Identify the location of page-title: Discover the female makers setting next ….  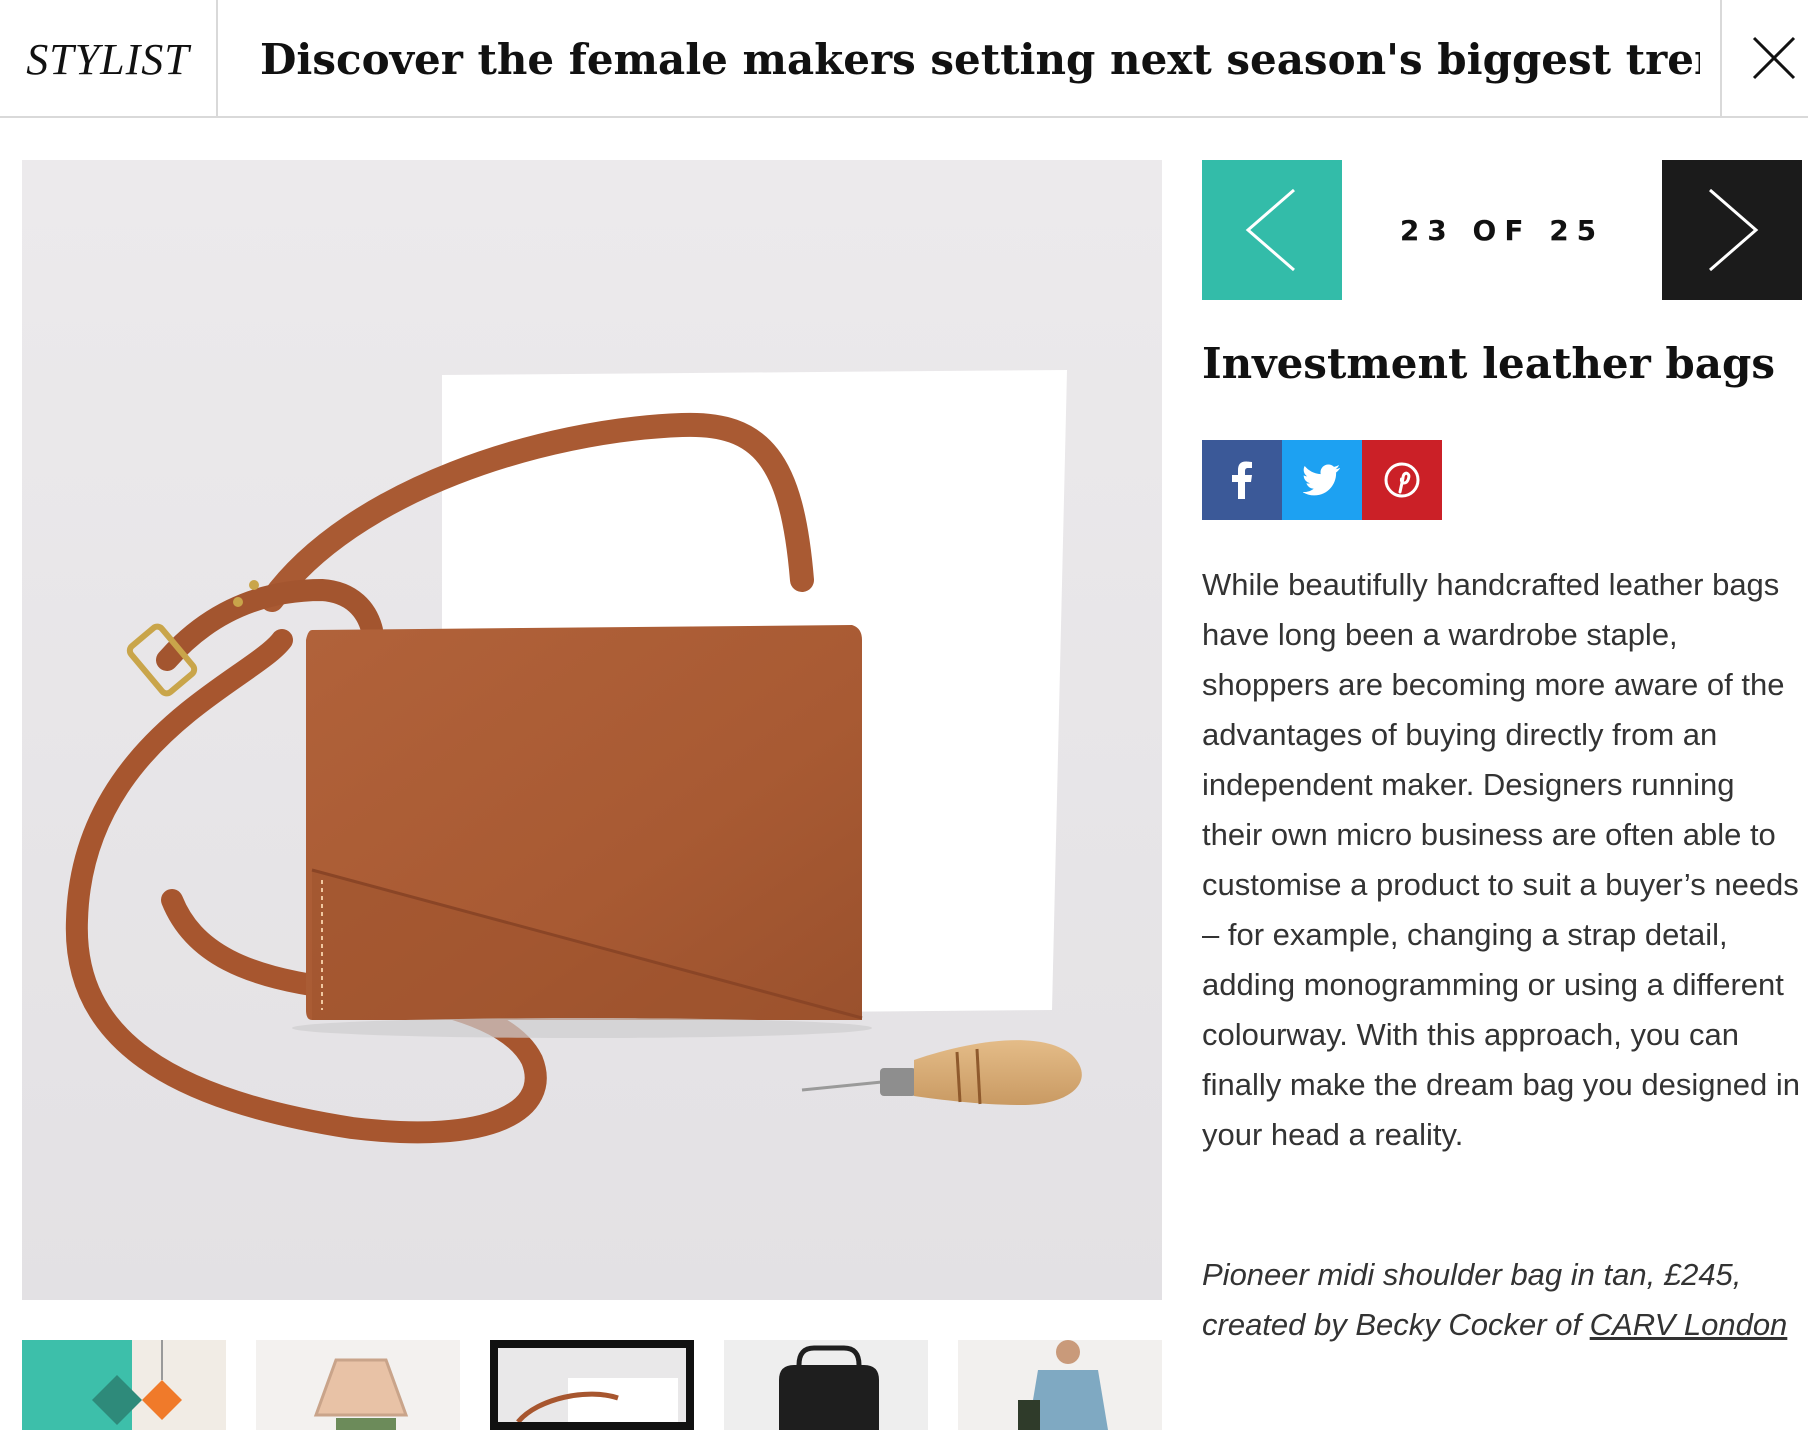
(980, 59).